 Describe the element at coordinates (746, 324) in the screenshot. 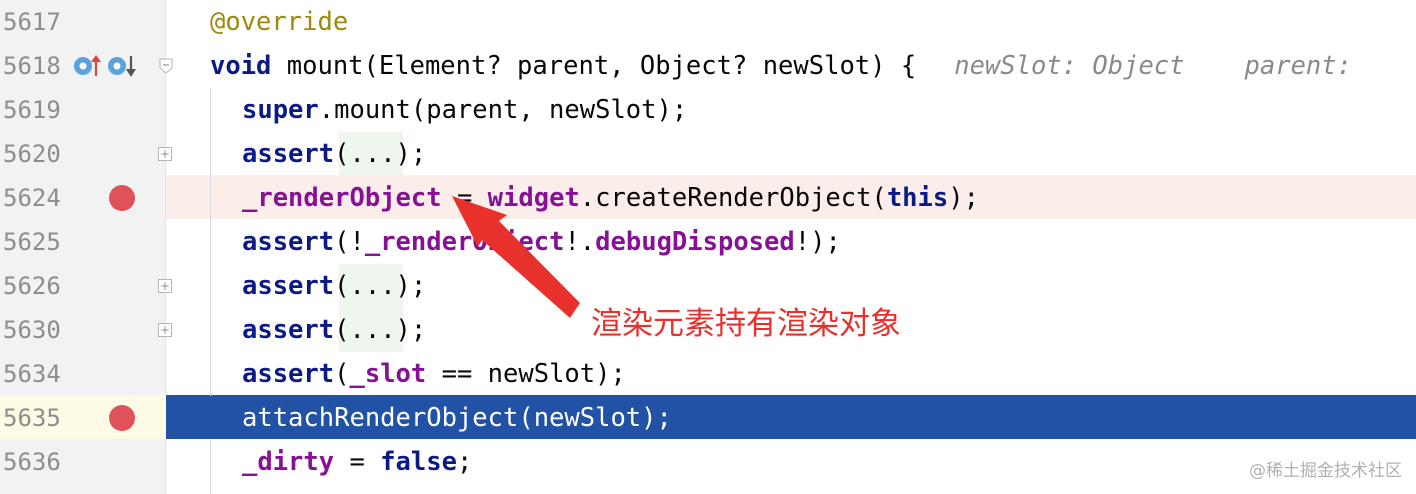

I see `callout-label: 渲染元素持有渲染对象` at that location.